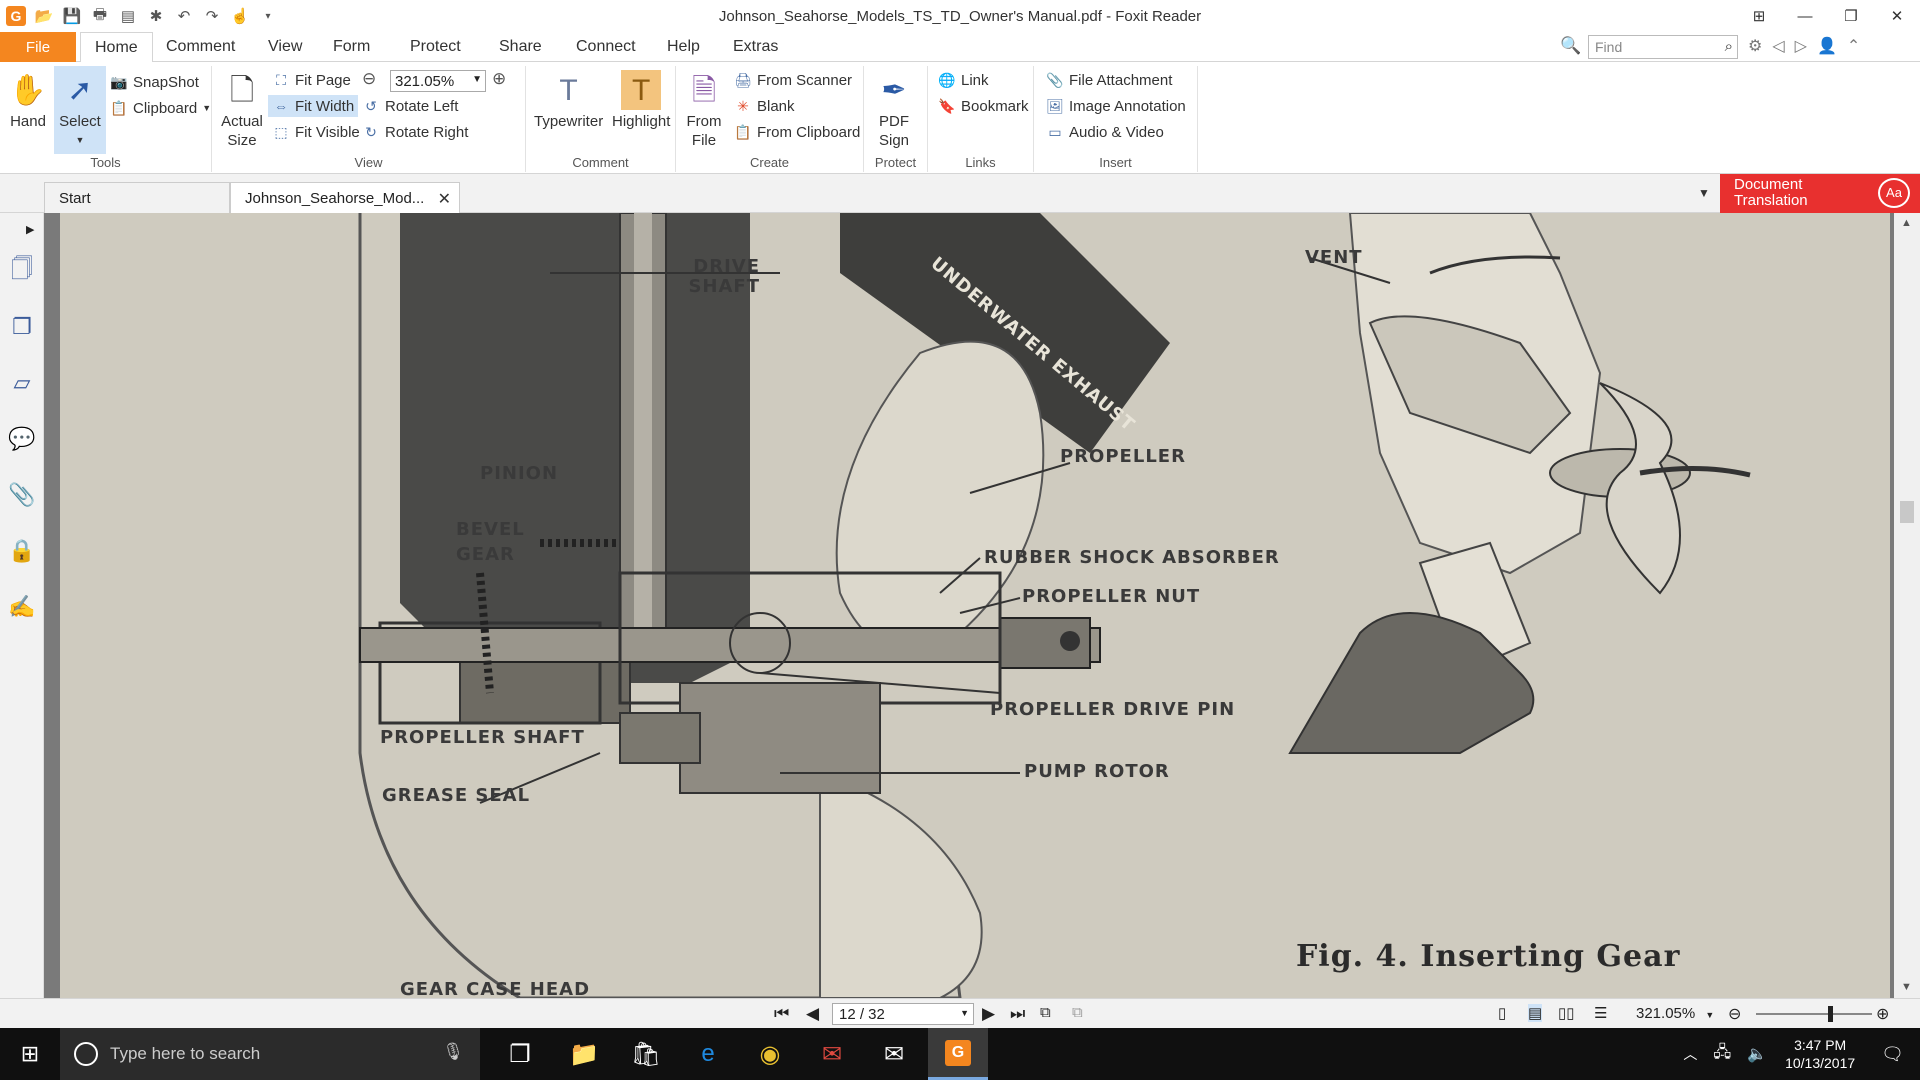  Describe the element at coordinates (116, 47) in the screenshot. I see `tab-home: Home` at that location.